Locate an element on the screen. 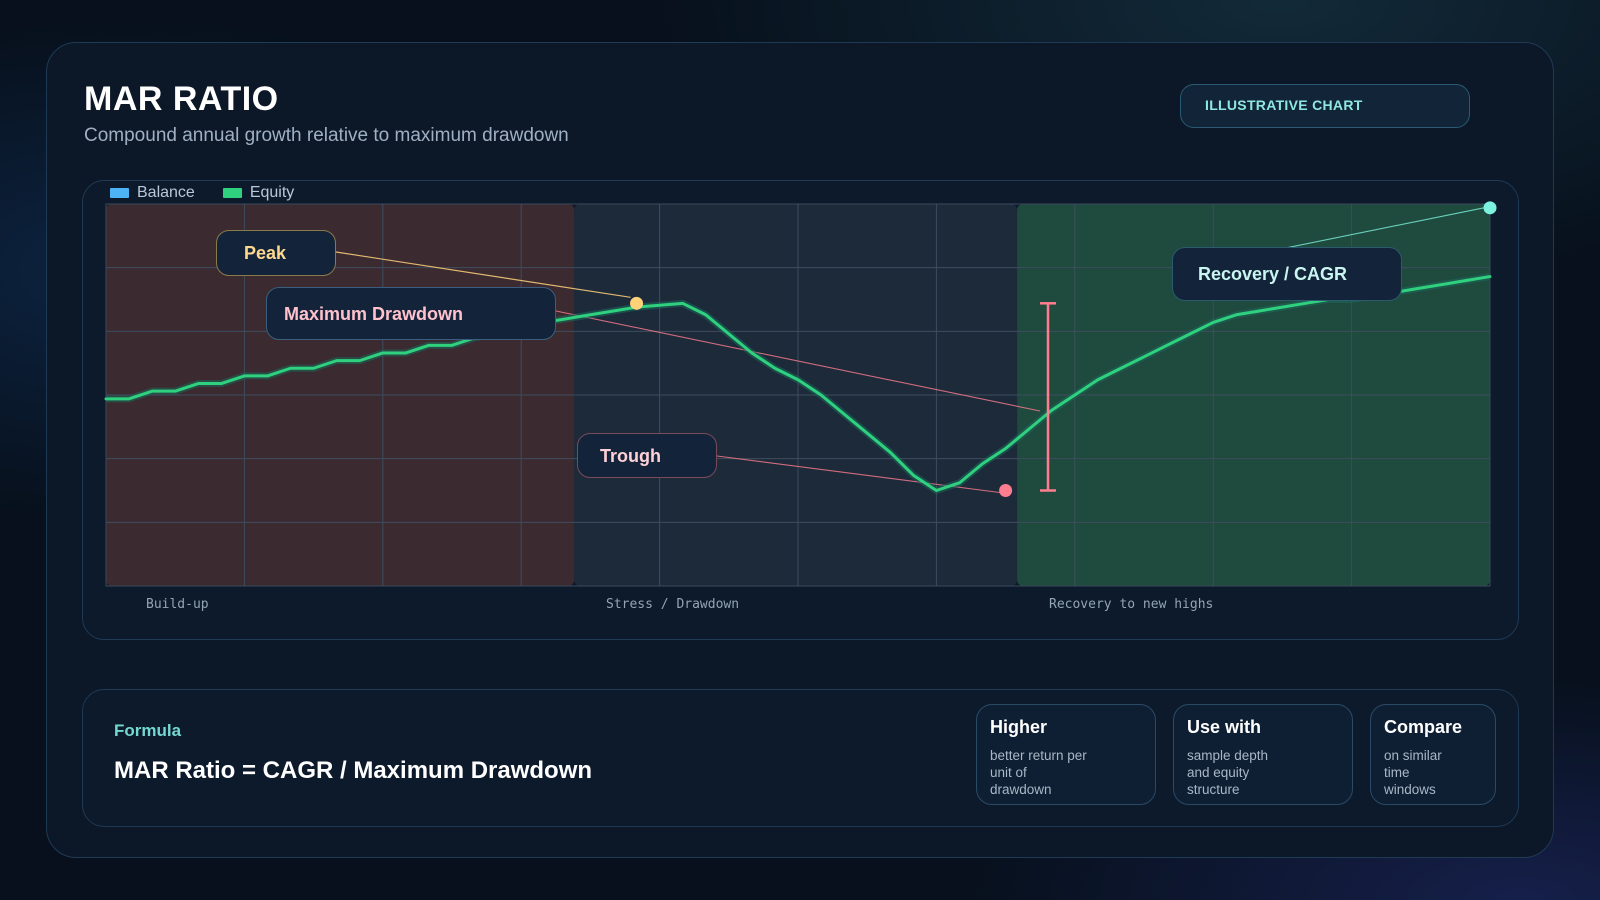 This screenshot has height=900, width=1600. recovery-callout: Recovery / CAGR is located at coordinates (1287, 274).